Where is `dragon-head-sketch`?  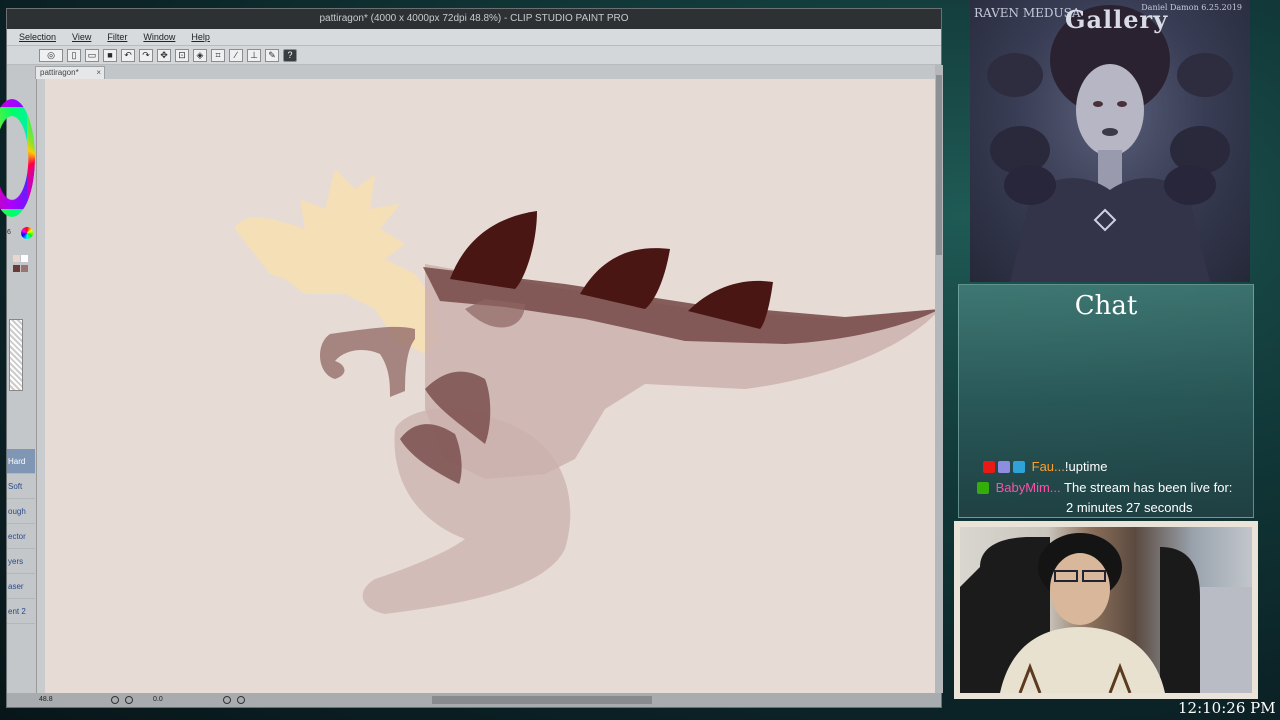 dragon-head-sketch is located at coordinates (337, 261).